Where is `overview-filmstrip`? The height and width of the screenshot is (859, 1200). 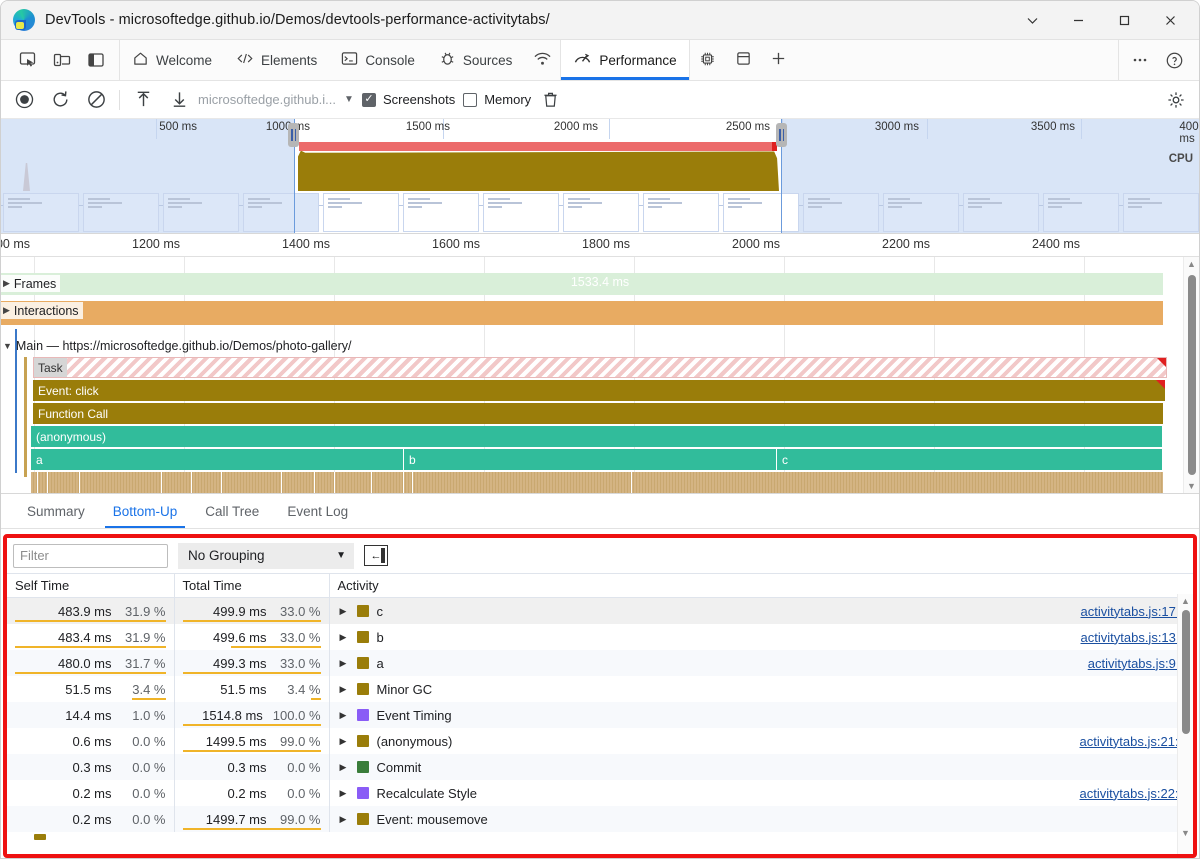
overview-filmstrip is located at coordinates (600, 212).